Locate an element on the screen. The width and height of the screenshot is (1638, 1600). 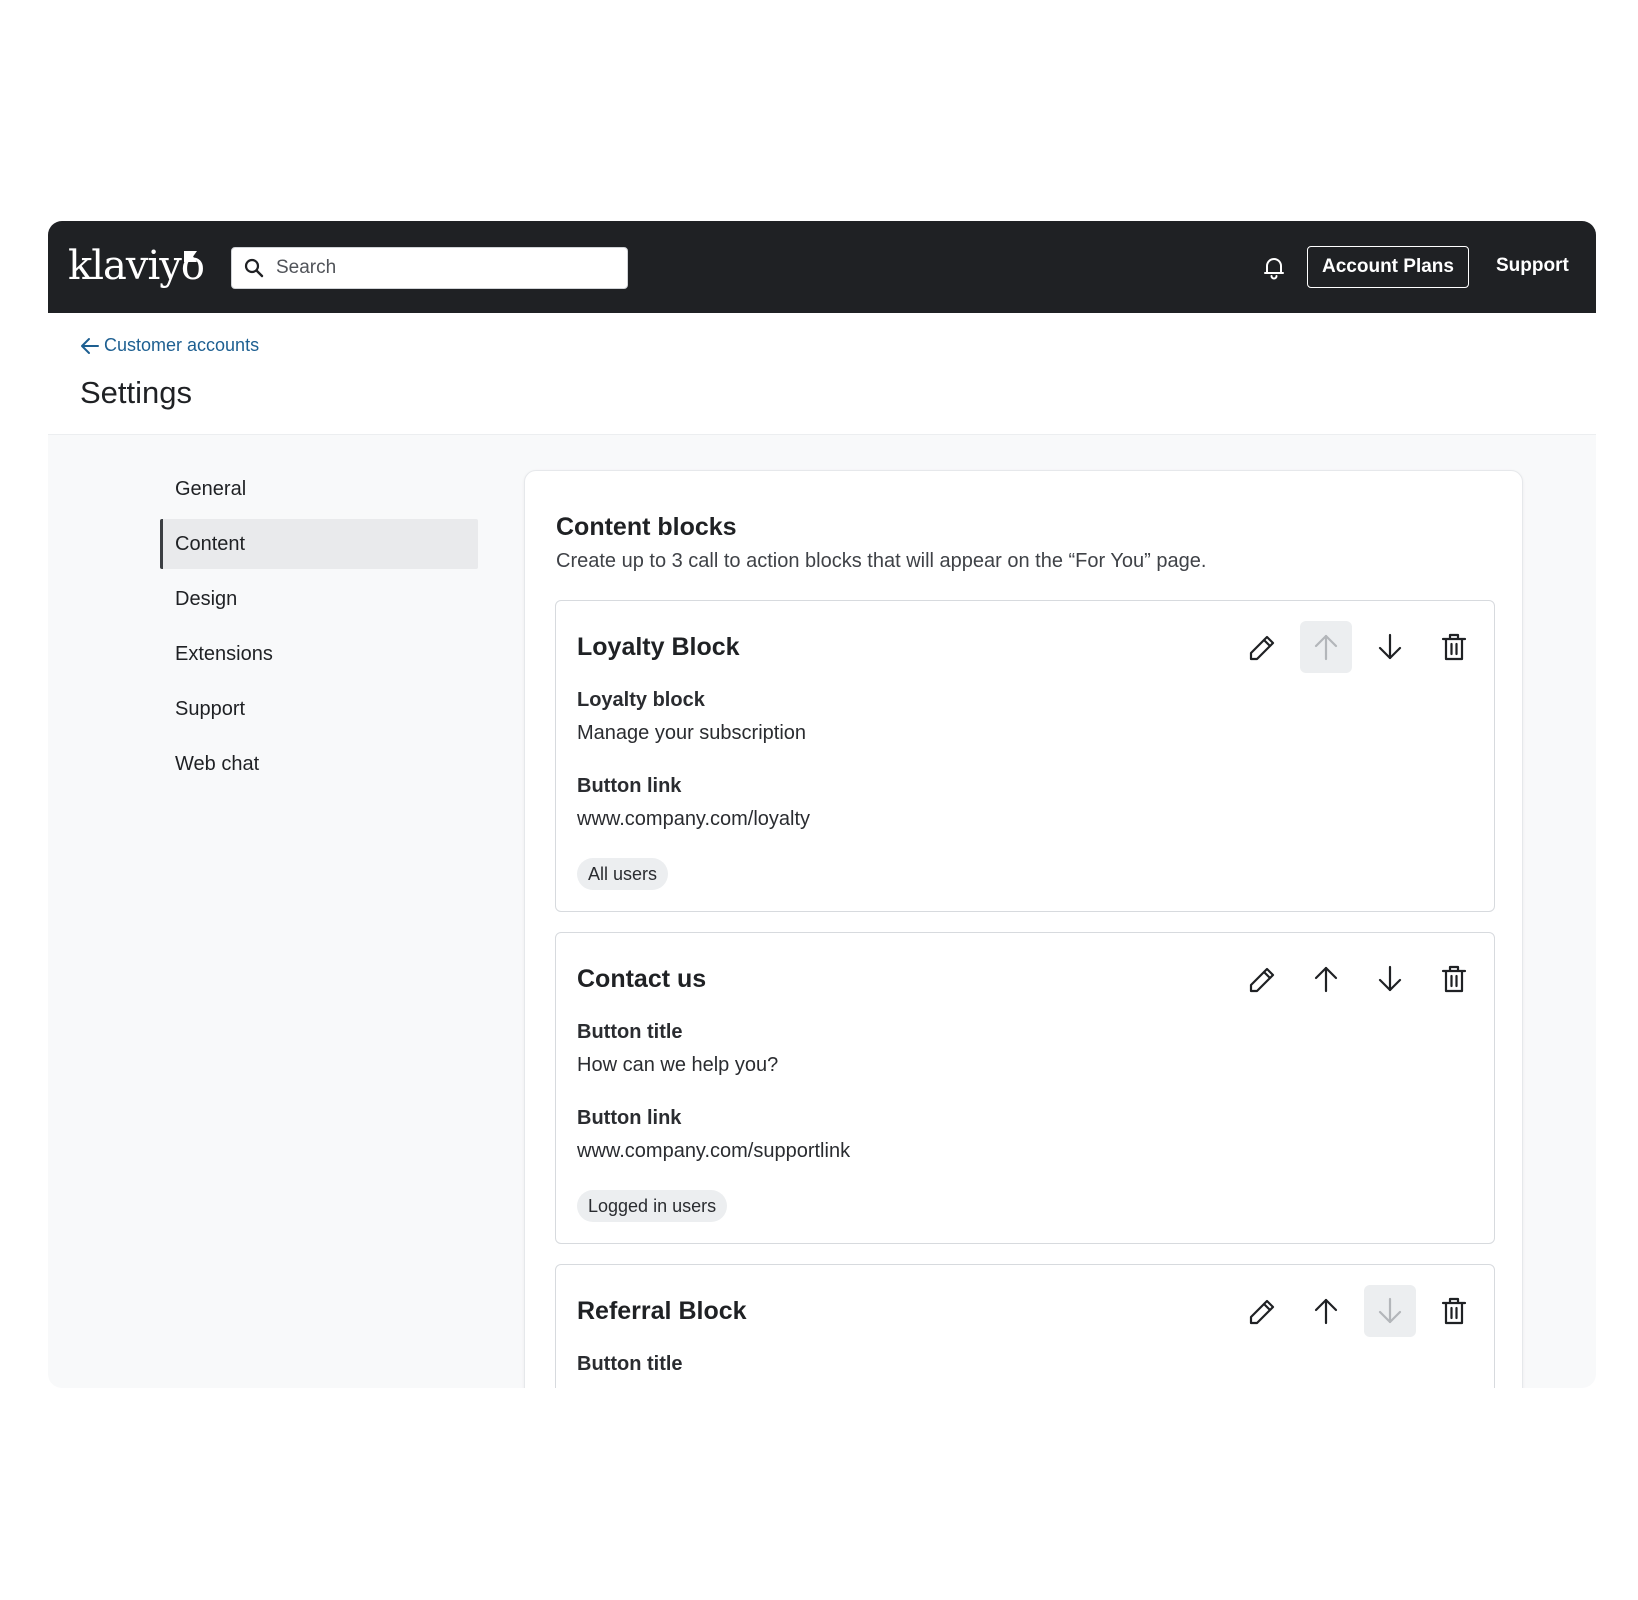
notifications-bell-icon is located at coordinates (1274, 268).